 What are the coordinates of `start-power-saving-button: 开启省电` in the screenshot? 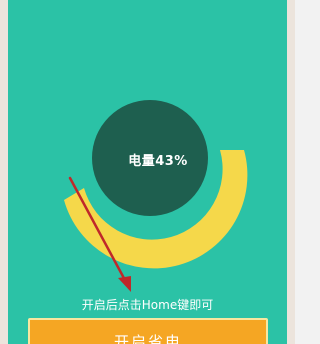 It's located at (148, 331).